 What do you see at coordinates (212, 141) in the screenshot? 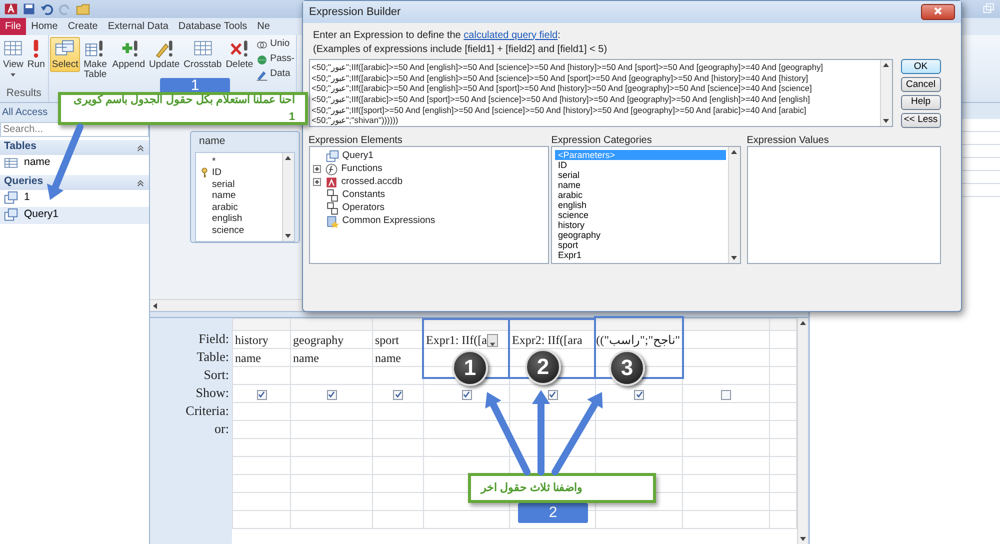
I see `table-title: name` at bounding box center [212, 141].